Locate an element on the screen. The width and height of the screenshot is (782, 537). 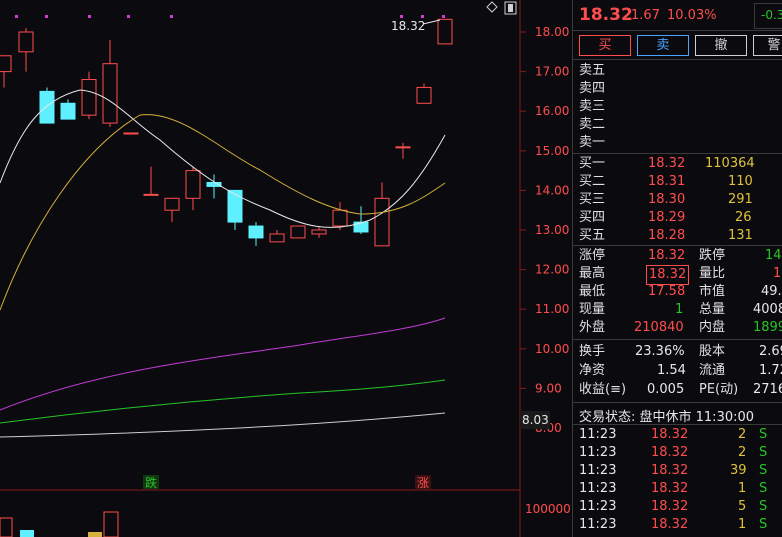
sell-button: 卖 is located at coordinates (663, 45).